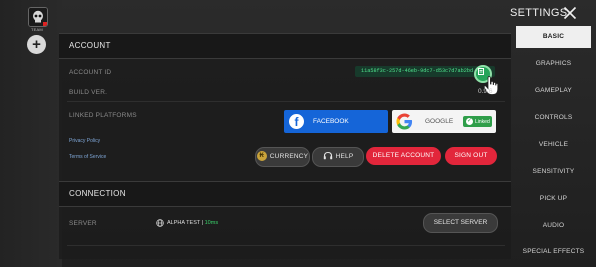  I want to click on headset-icon, so click(327, 156).